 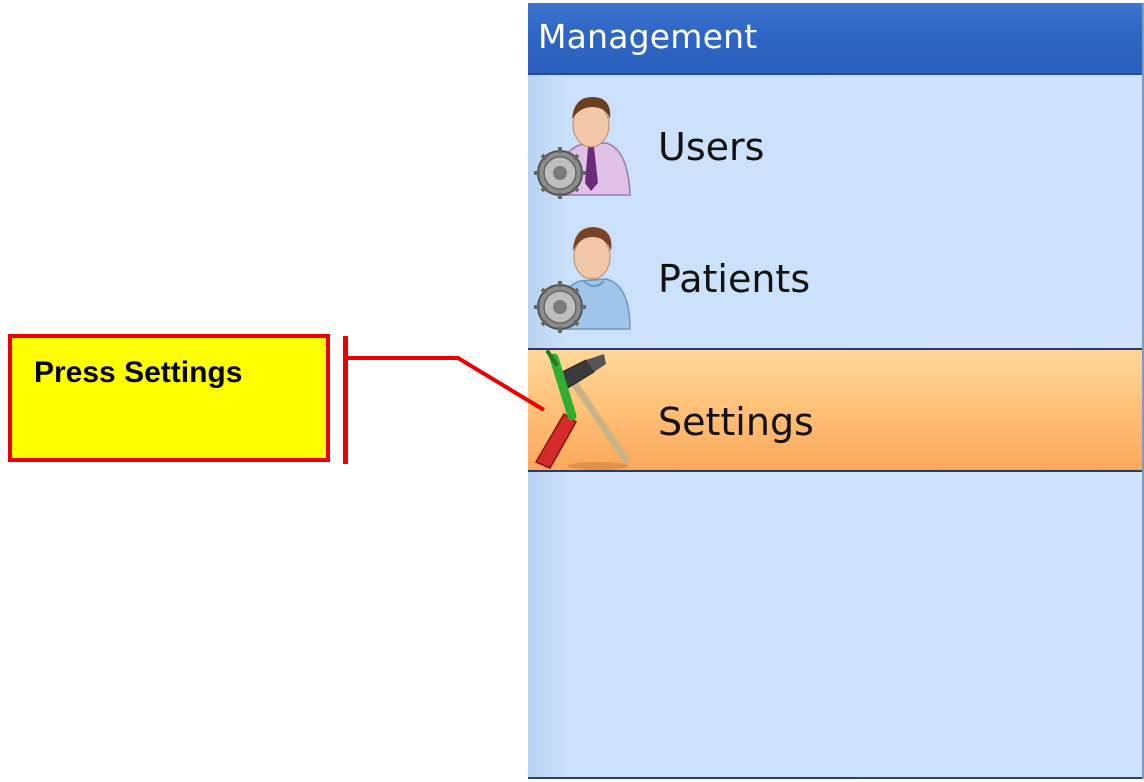 I want to click on patient-gear-icon, so click(x=582, y=280).